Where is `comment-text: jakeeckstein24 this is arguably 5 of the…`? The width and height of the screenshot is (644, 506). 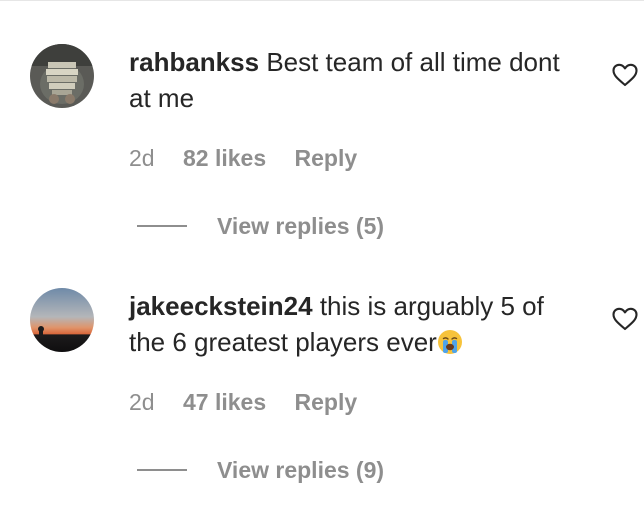 comment-text: jakeeckstein24 this is arguably 5 of the… is located at coordinates (354, 324).